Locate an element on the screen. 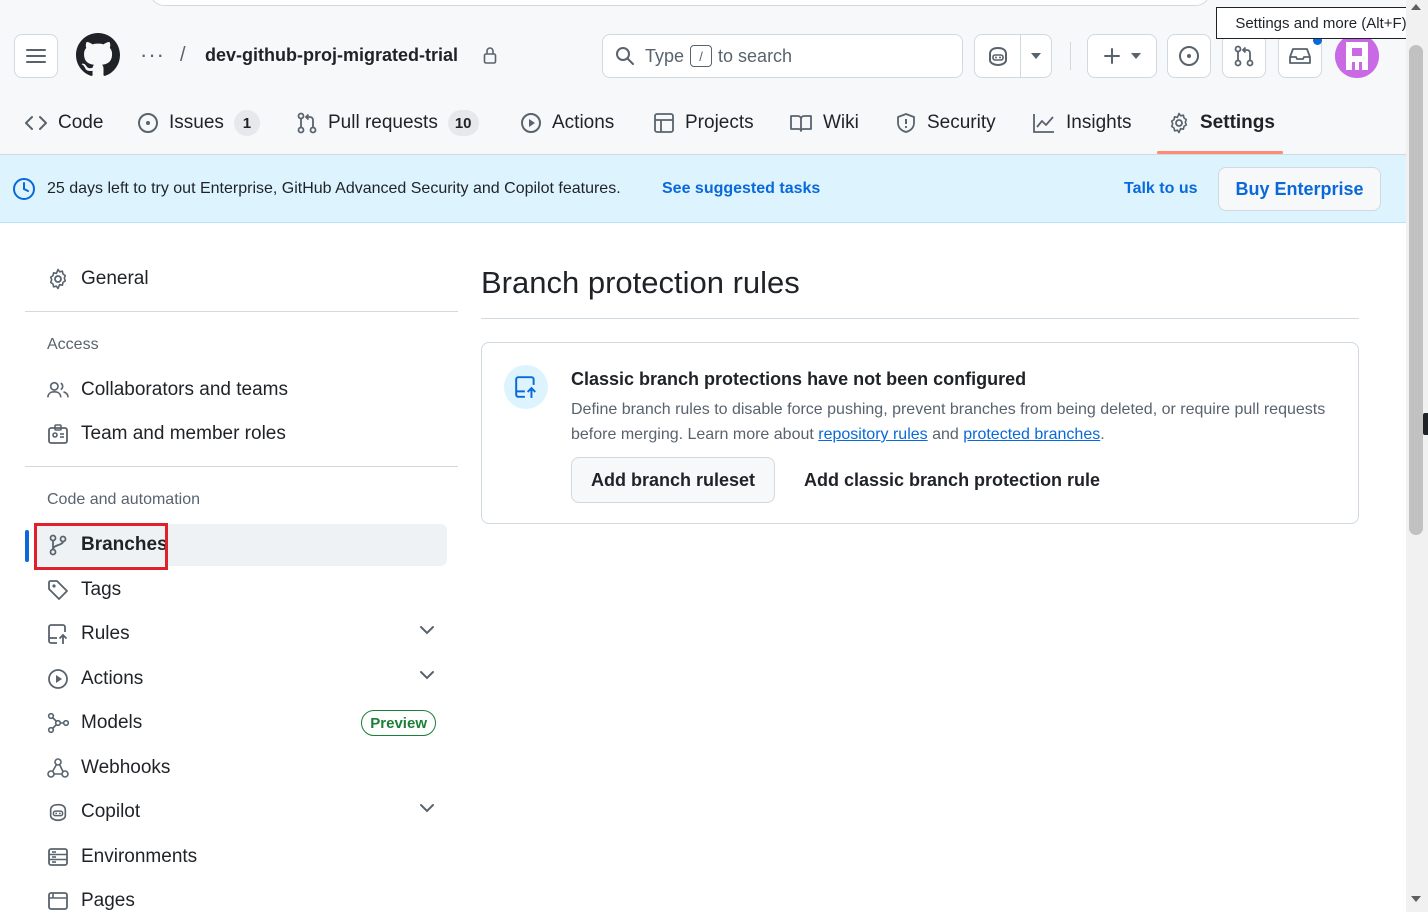 The width and height of the screenshot is (1428, 912). scroll-down-arrow is located at coordinates (1416, 899).